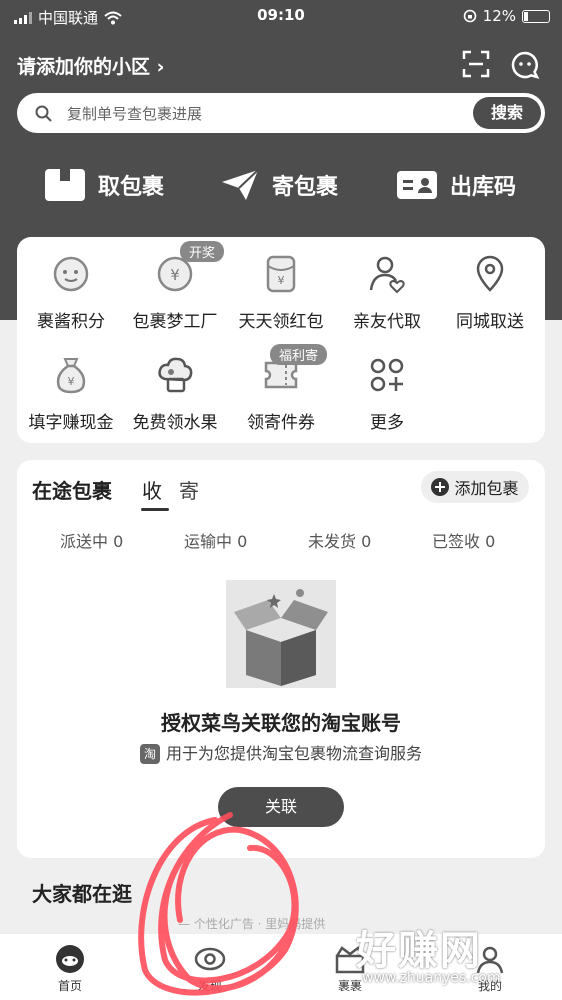  What do you see at coordinates (387, 423) in the screenshot?
I see `service-label: 更多` at bounding box center [387, 423].